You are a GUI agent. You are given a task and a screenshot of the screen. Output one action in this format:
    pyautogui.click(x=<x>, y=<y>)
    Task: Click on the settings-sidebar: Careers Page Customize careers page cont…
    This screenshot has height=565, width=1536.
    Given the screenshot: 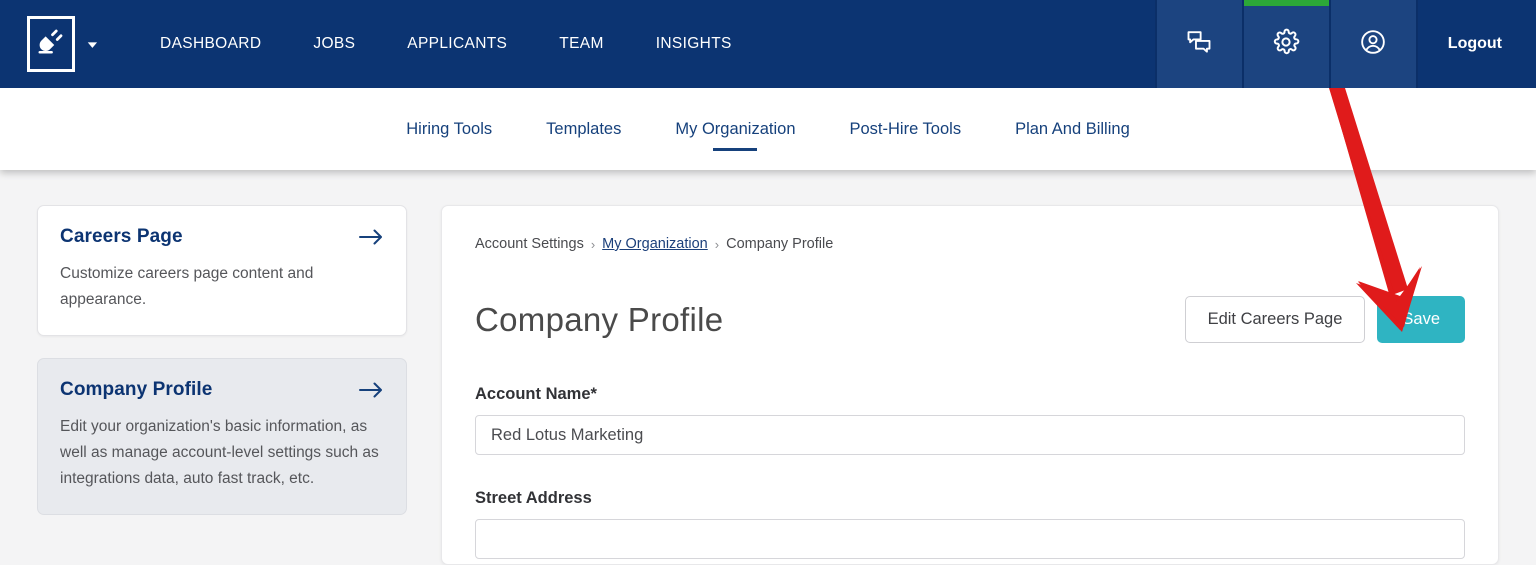 What is the action you would take?
    pyautogui.click(x=222, y=371)
    